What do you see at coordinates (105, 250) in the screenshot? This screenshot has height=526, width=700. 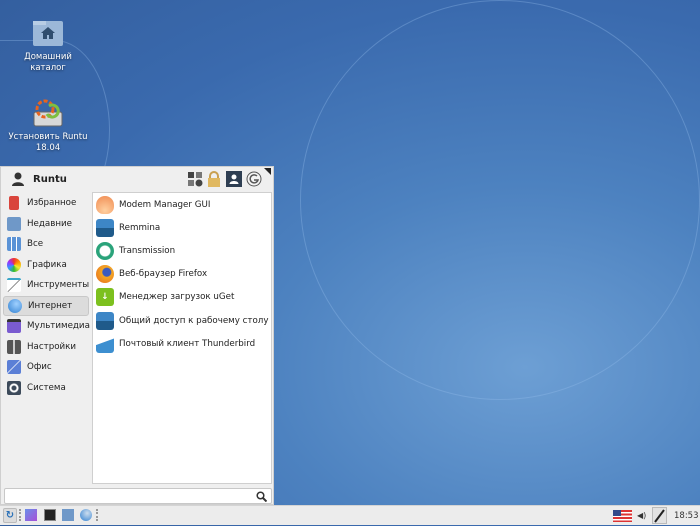 I see `transmission-icon` at bounding box center [105, 250].